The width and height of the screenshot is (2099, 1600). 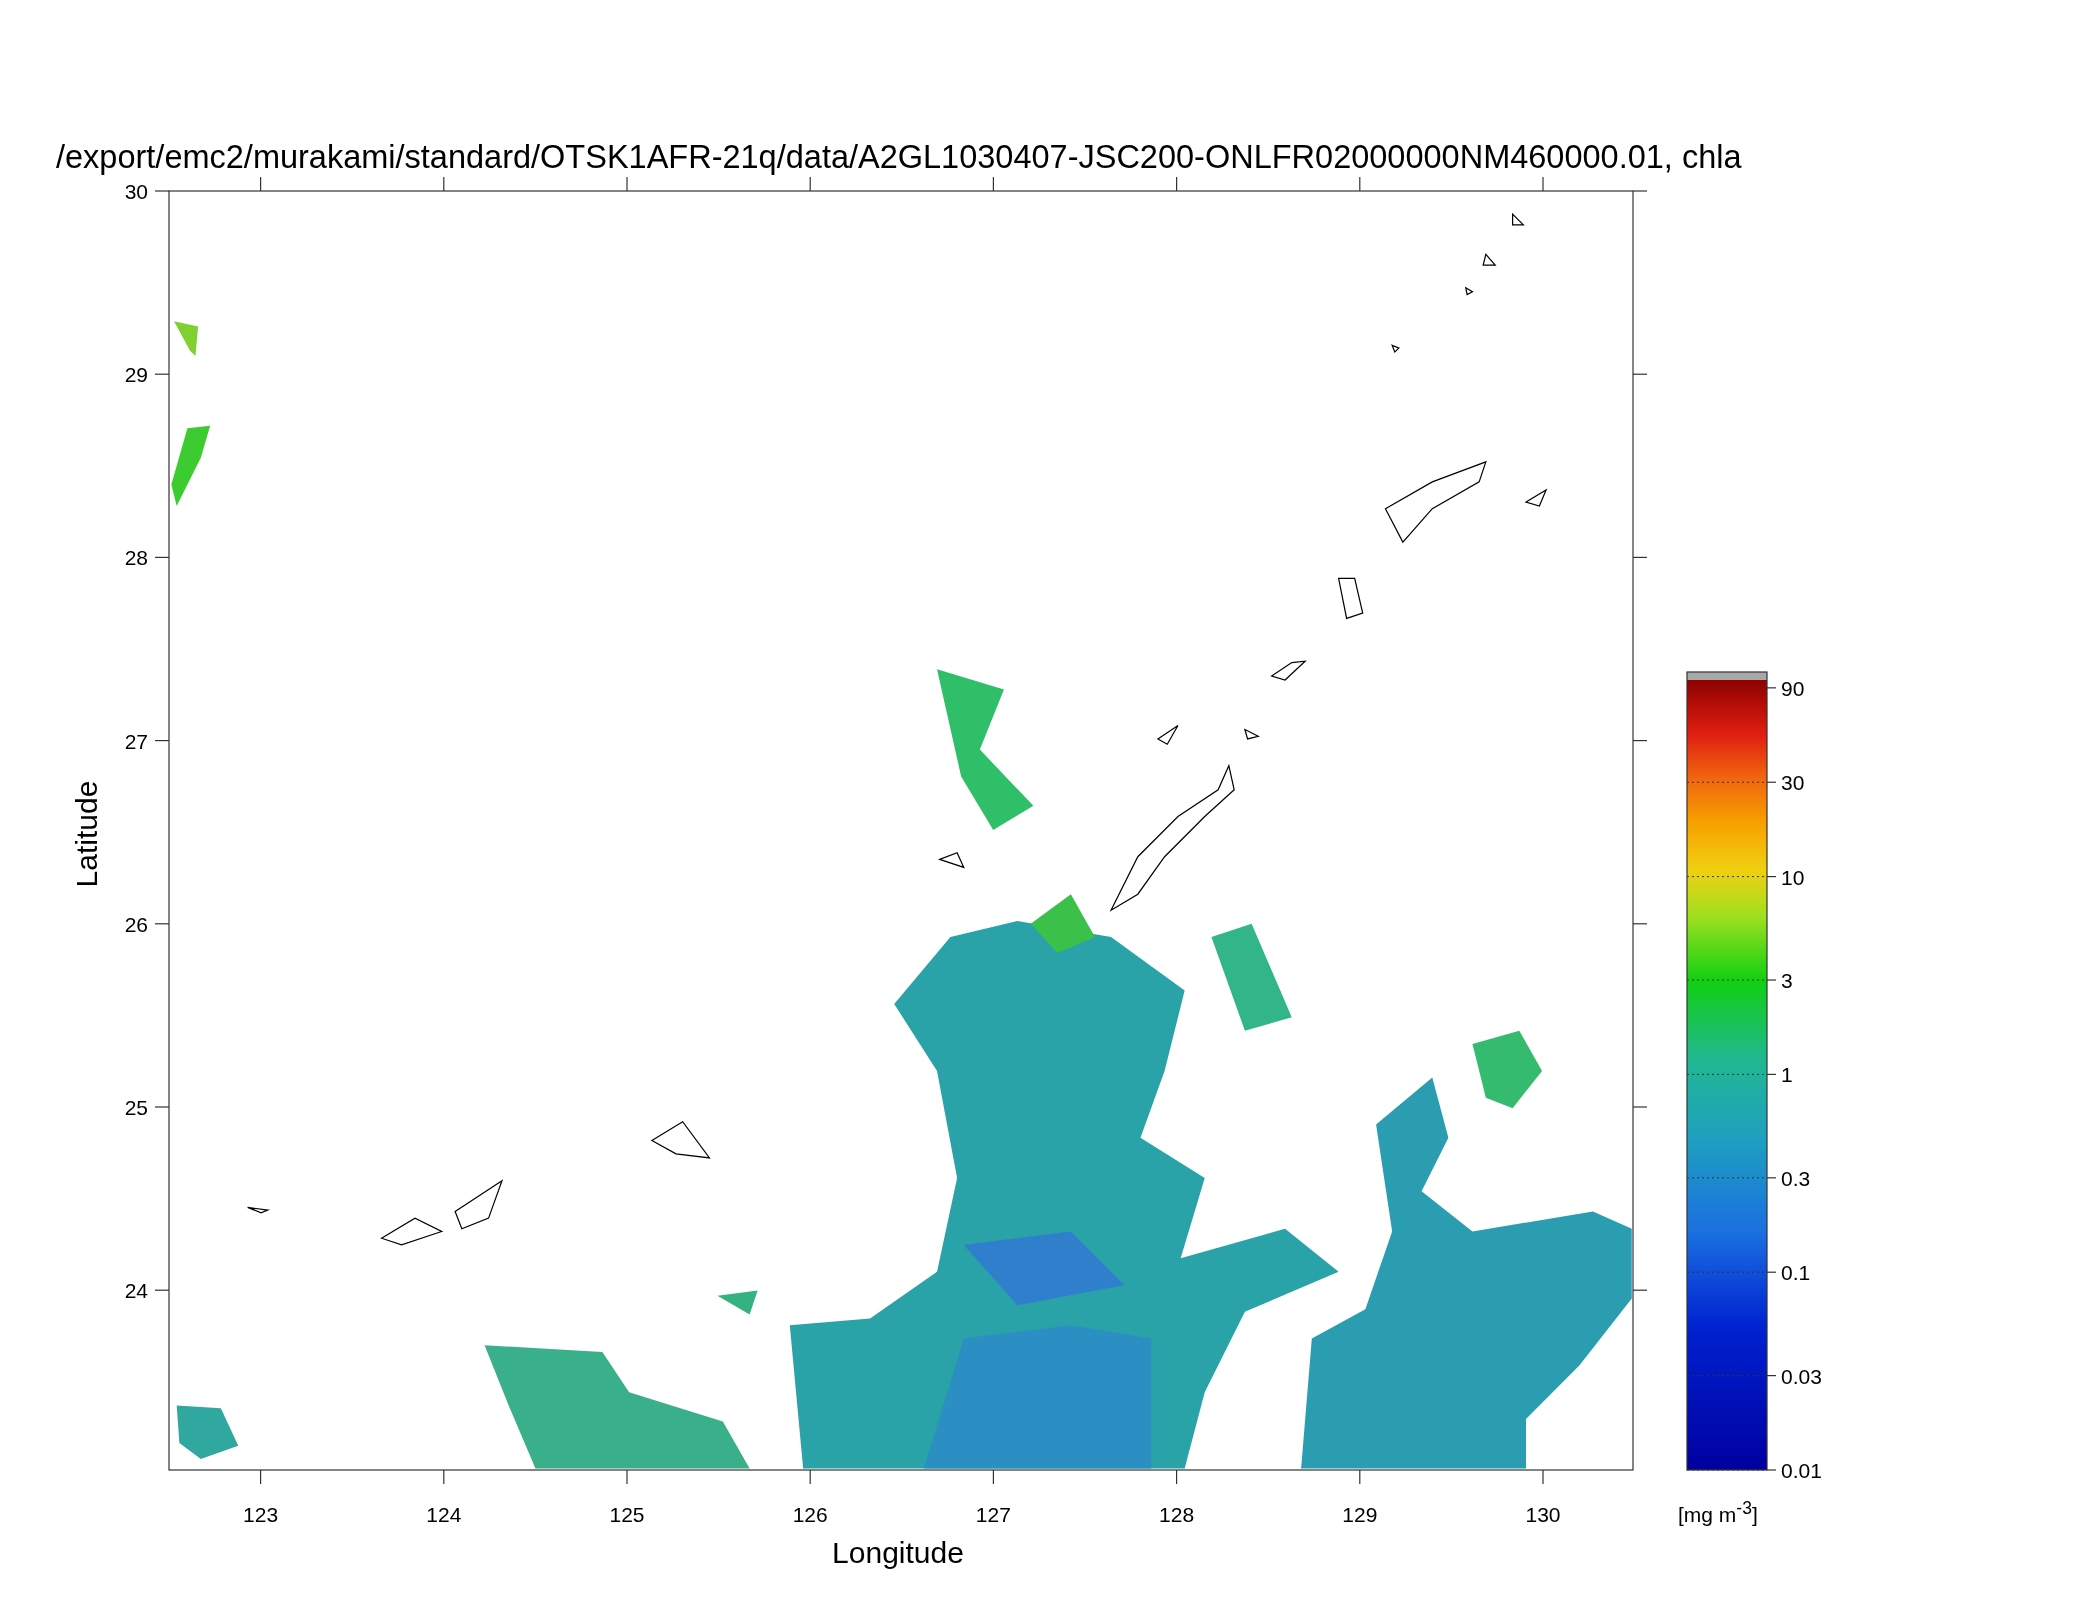 I want to click on y-tick-label: 30, so click(x=136, y=191).